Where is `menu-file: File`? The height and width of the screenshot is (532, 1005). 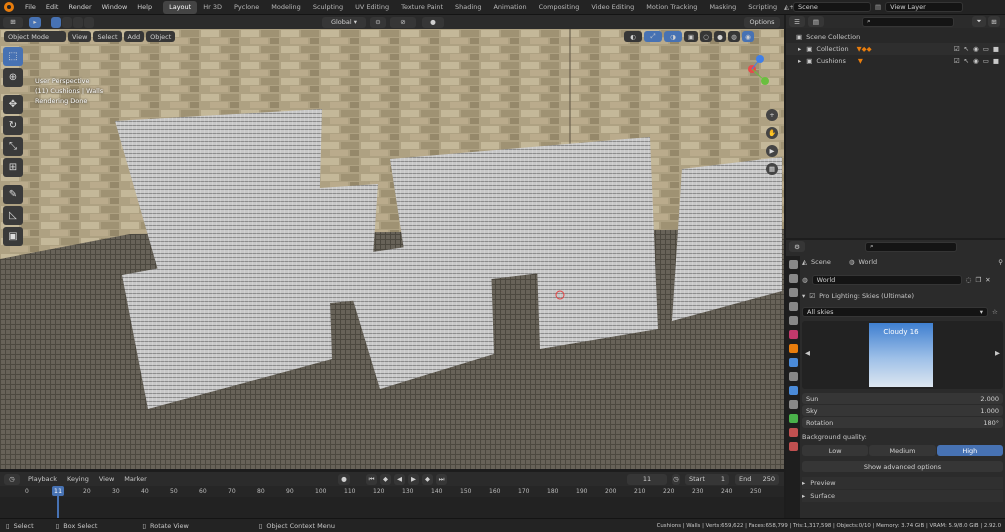
menu-file: File is located at coordinates (30, 7).